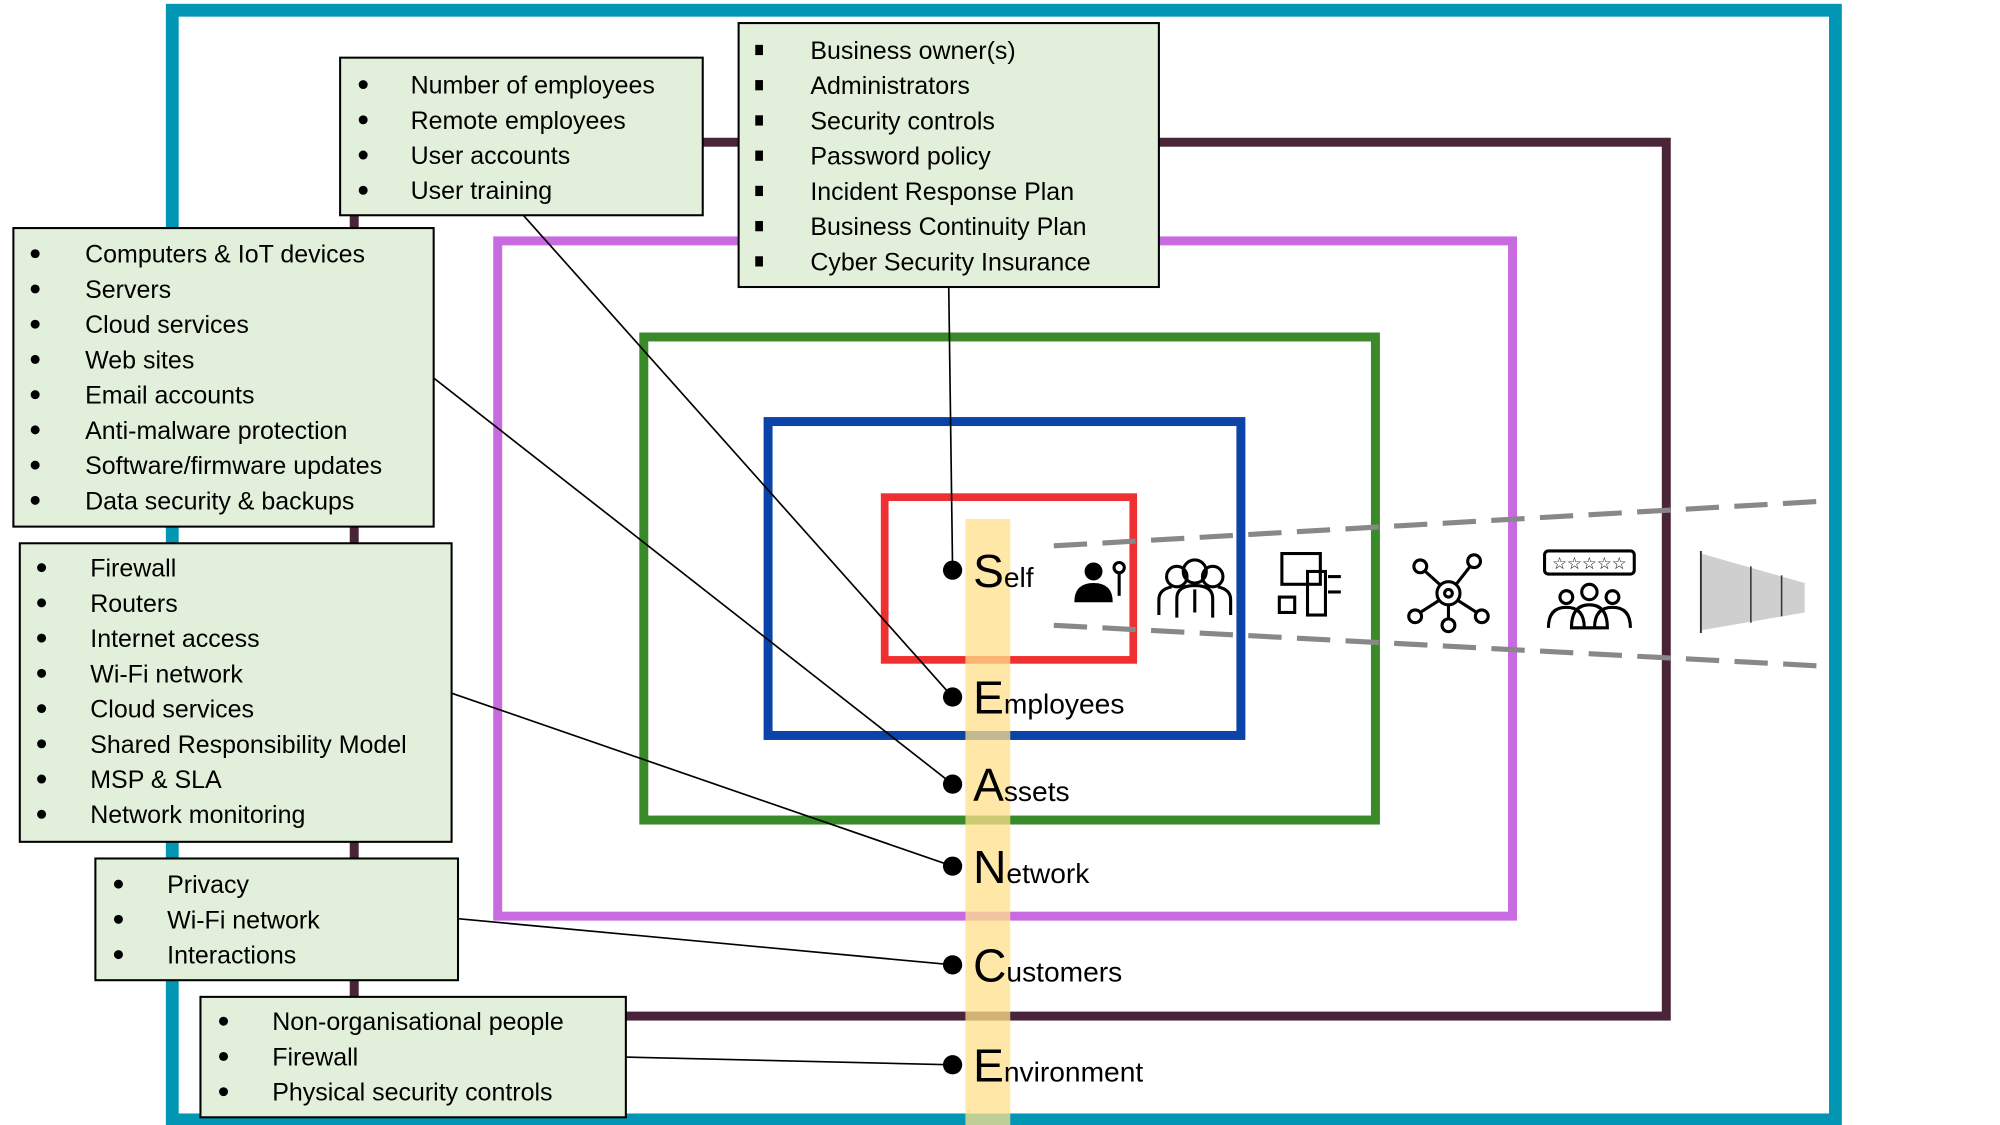 The height and width of the screenshot is (1125, 2000). Describe the element at coordinates (1074, 1071) in the screenshot. I see `layer-rest: nvironment` at that location.